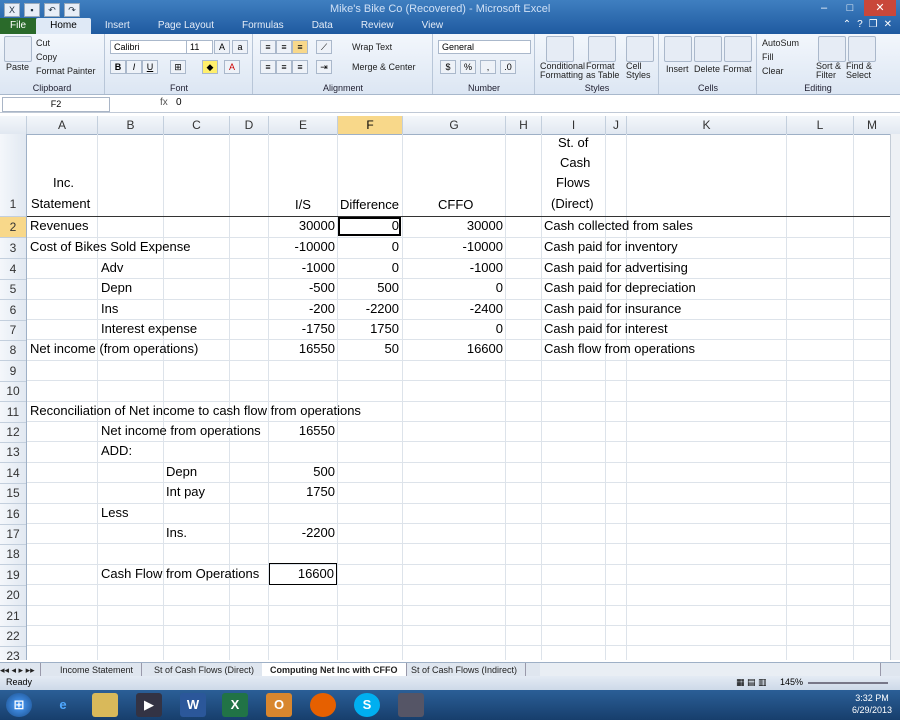  What do you see at coordinates (848, 683) in the screenshot?
I see `zoom-slider` at bounding box center [848, 683].